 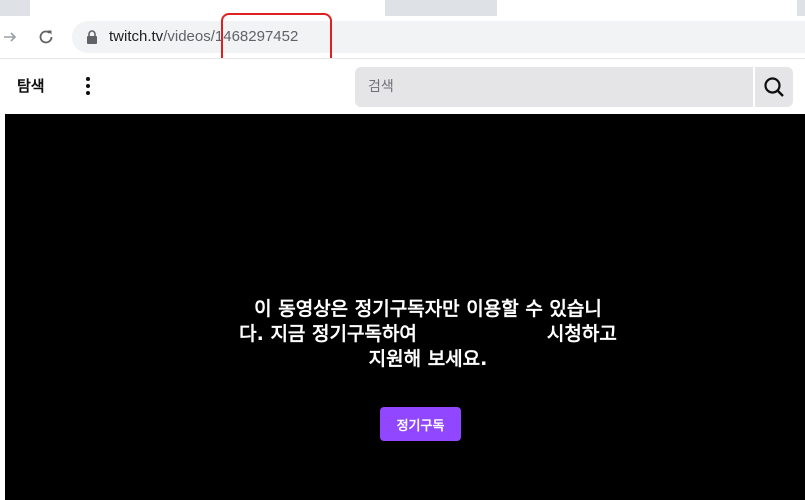 I want to click on message-line-1: 이 동영상은 정기구독자만 이용할 수 있습니, so click(x=428, y=309).